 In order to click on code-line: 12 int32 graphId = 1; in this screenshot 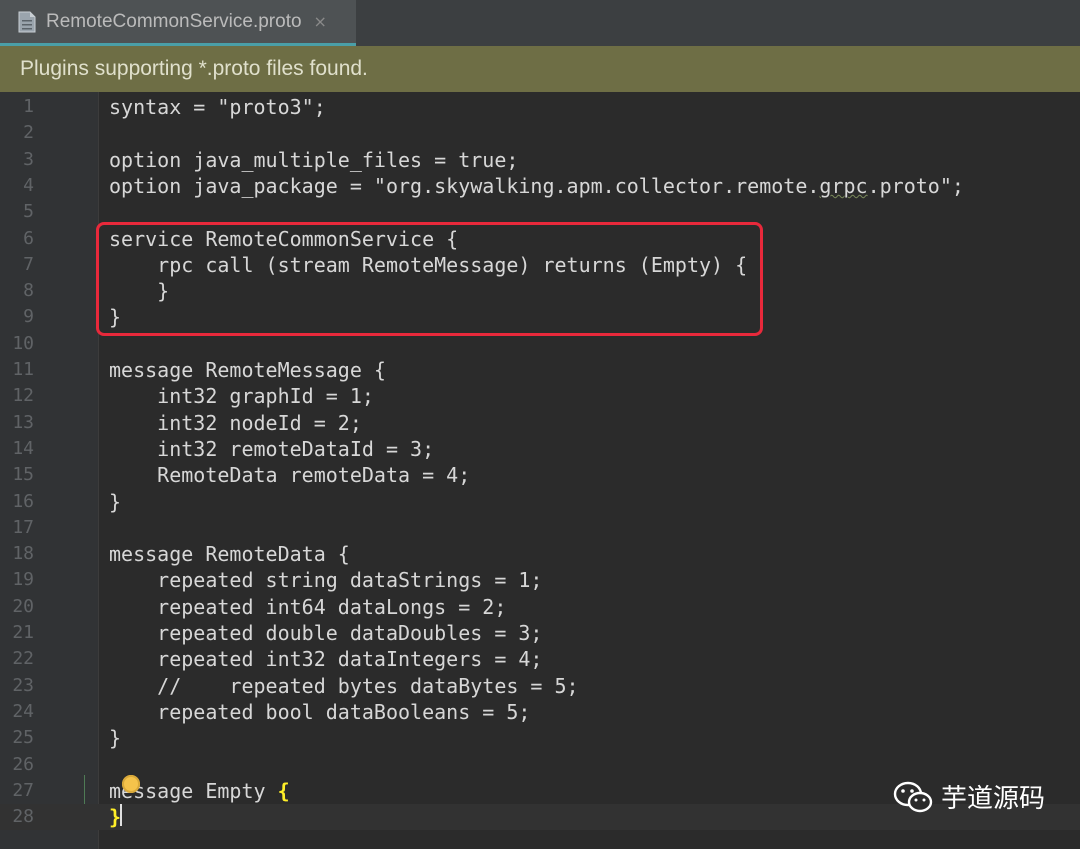, I will do `click(540, 396)`.